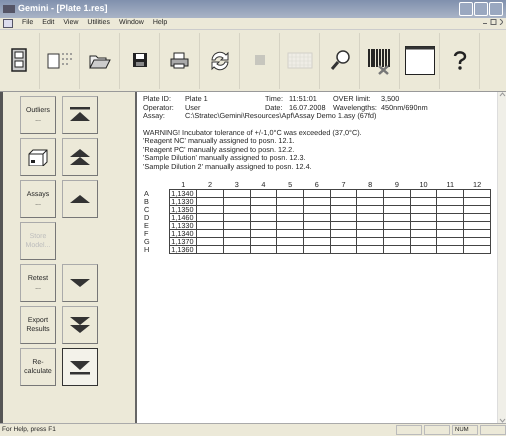 The width and height of the screenshot is (506, 436). I want to click on double-up-icon, so click(80, 157).